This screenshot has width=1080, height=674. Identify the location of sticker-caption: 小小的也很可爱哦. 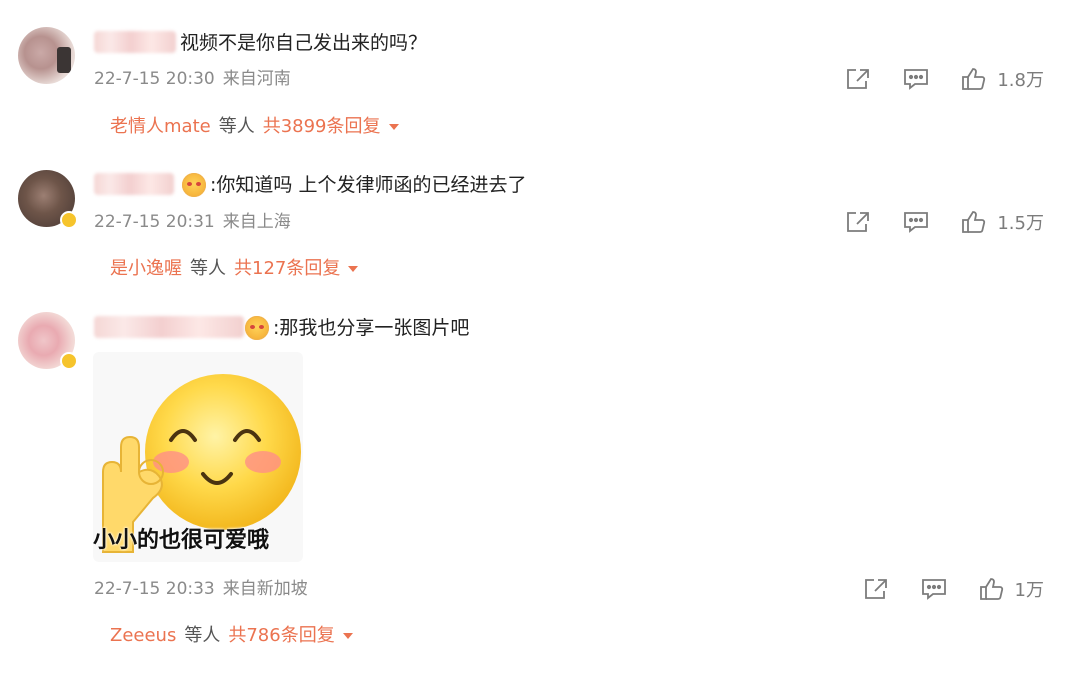
(181, 540).